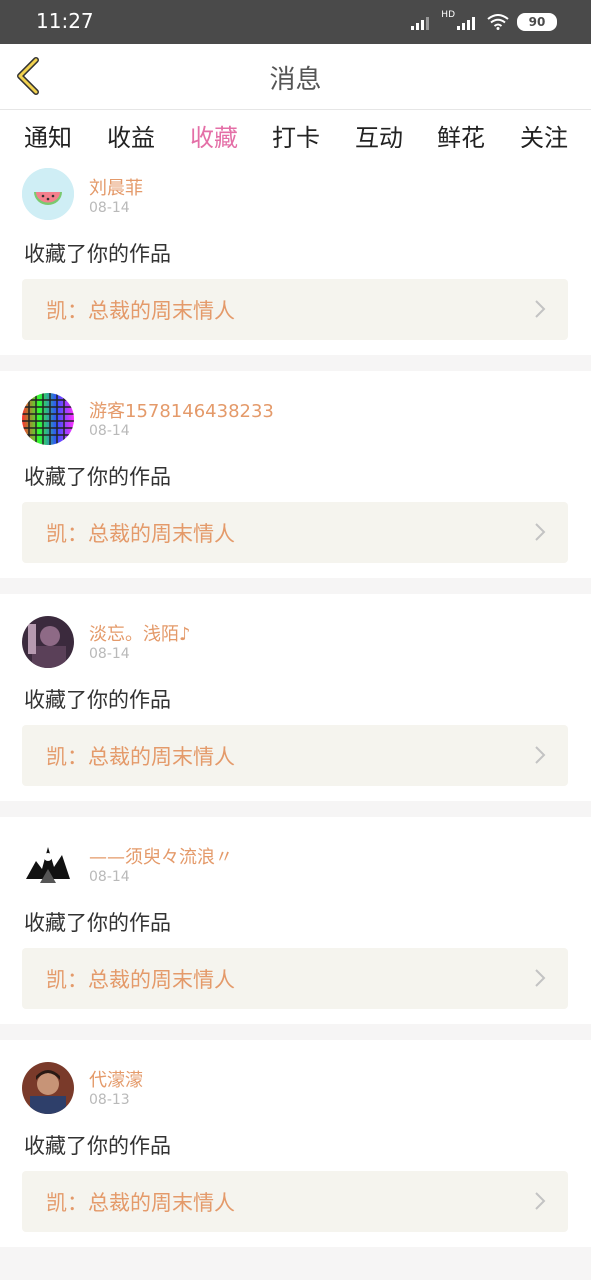  What do you see at coordinates (498, 22) in the screenshot?
I see `wifi-icon` at bounding box center [498, 22].